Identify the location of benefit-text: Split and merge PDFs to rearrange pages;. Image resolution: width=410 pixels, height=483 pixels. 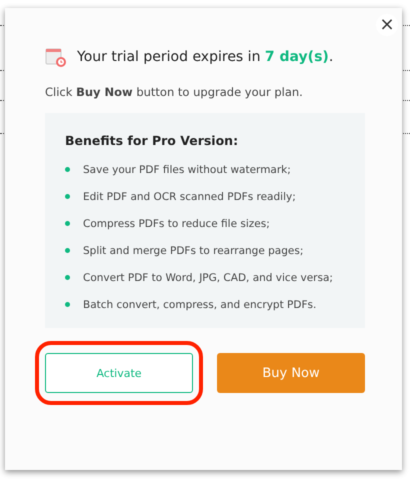
(193, 250).